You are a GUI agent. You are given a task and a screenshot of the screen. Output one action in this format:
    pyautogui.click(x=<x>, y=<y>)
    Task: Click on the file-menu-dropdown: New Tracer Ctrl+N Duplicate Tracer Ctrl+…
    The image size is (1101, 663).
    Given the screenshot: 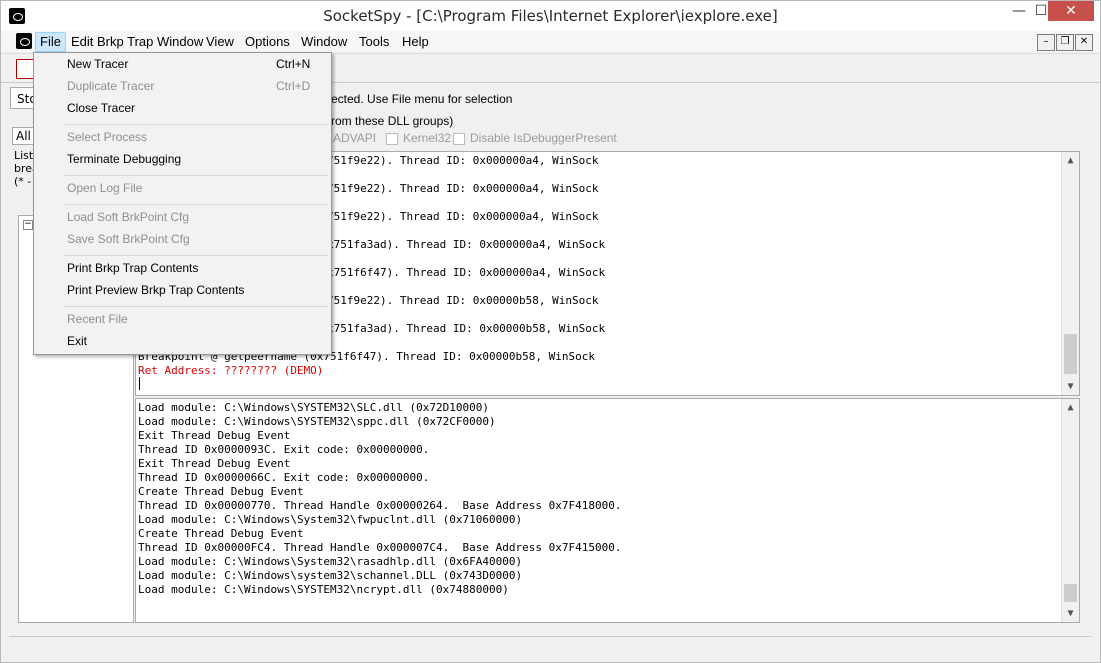 What is the action you would take?
    pyautogui.click(x=182, y=203)
    